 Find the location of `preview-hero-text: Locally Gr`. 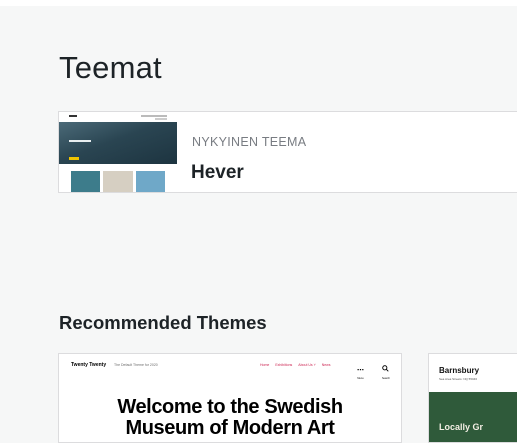

preview-hero-text: Locally Gr is located at coordinates (461, 427).